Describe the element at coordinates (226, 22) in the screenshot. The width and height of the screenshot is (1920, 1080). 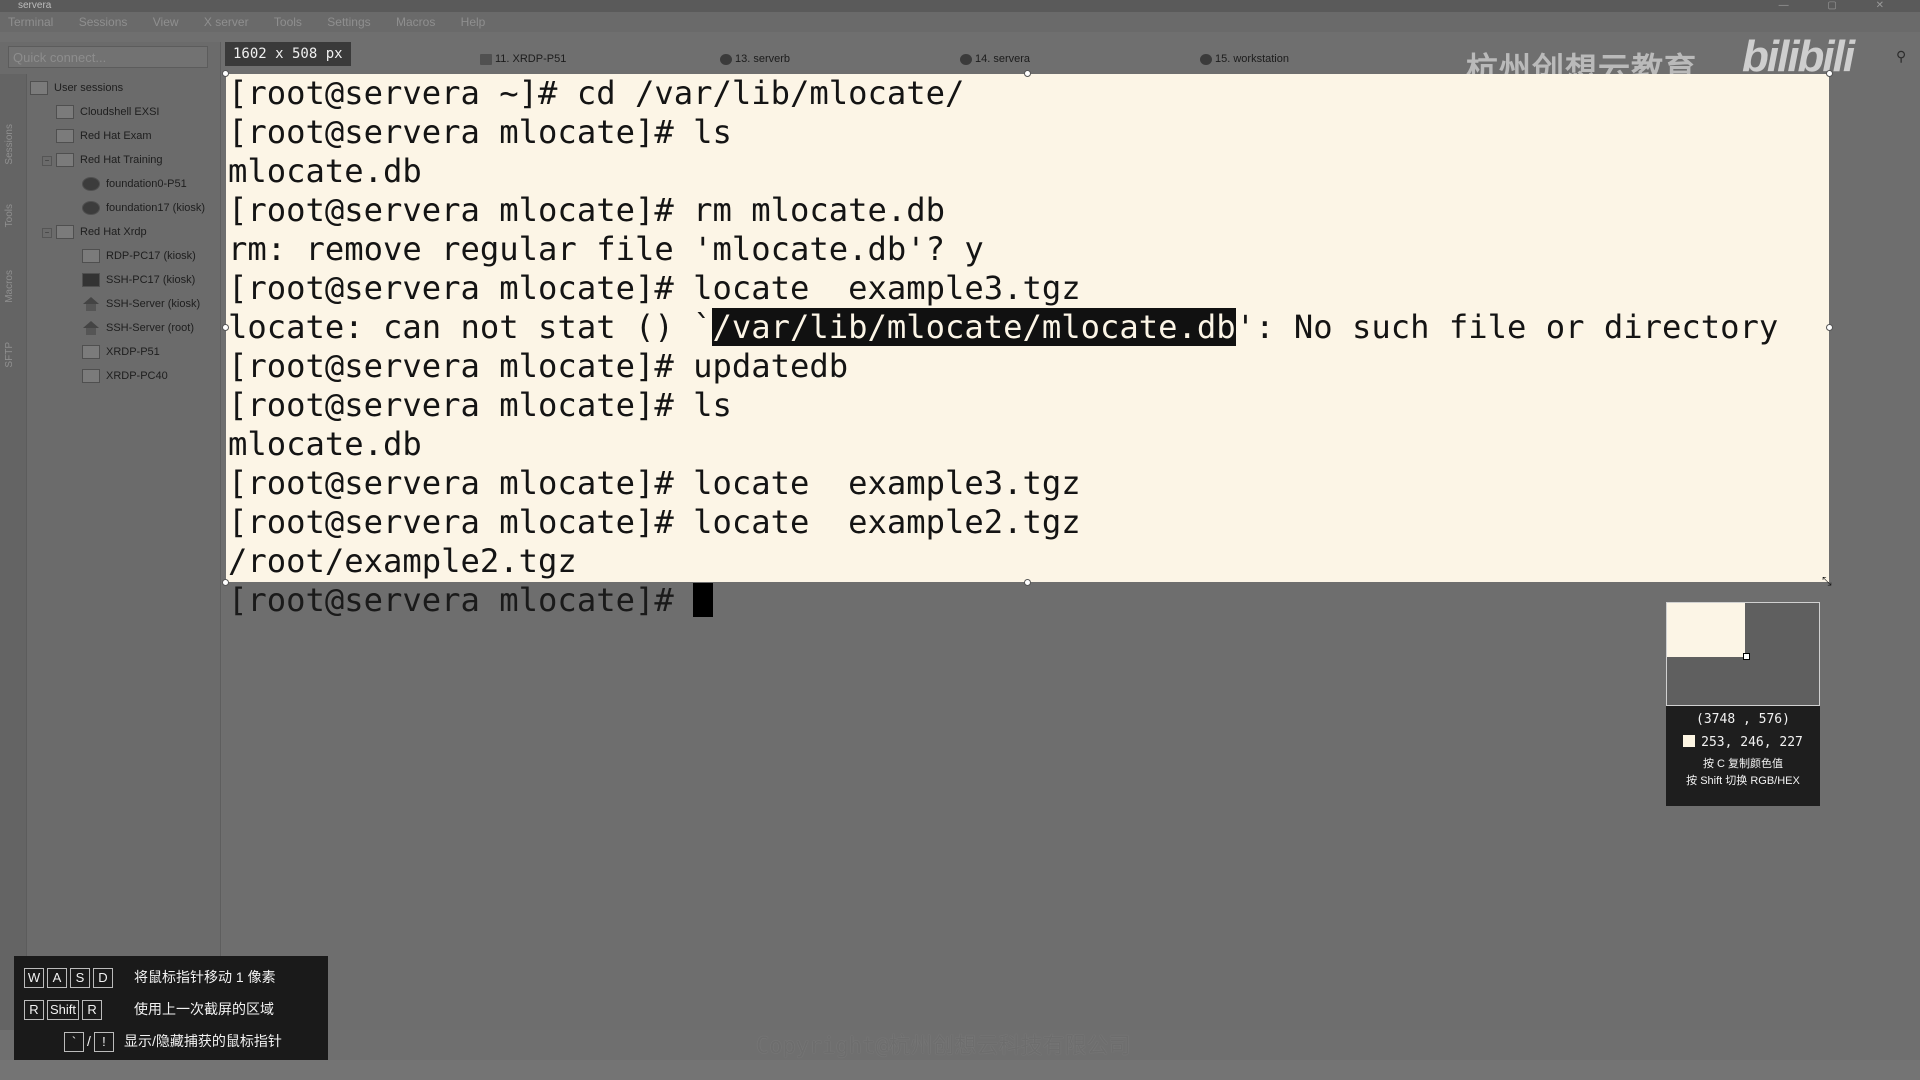
I see `menu-x-server: X server` at that location.